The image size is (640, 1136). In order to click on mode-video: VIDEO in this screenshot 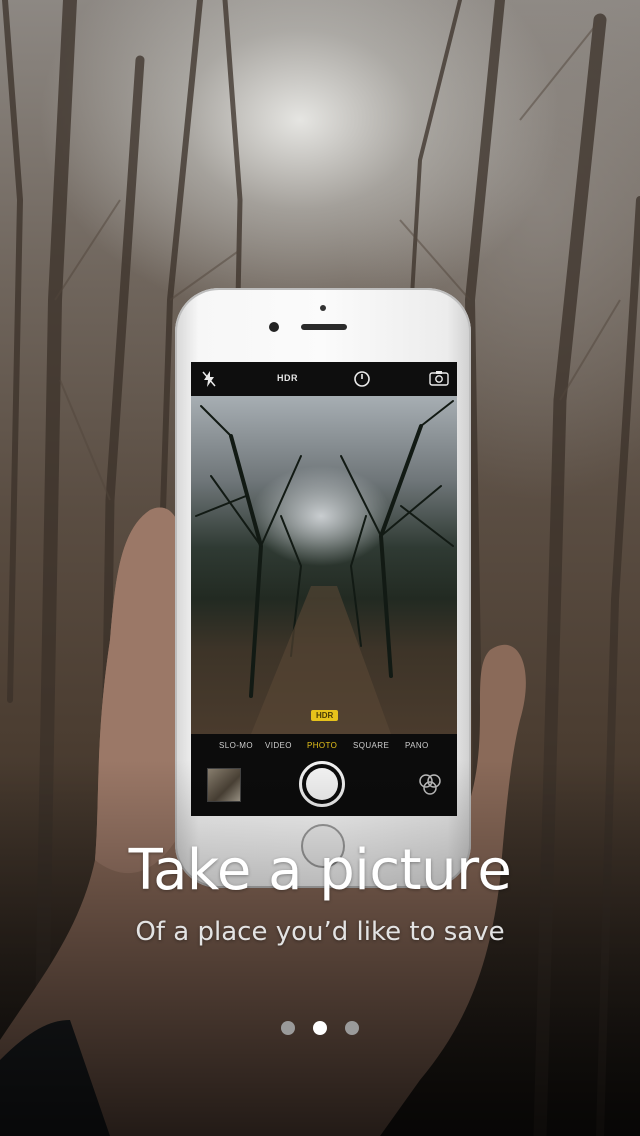, I will do `click(278, 745)`.